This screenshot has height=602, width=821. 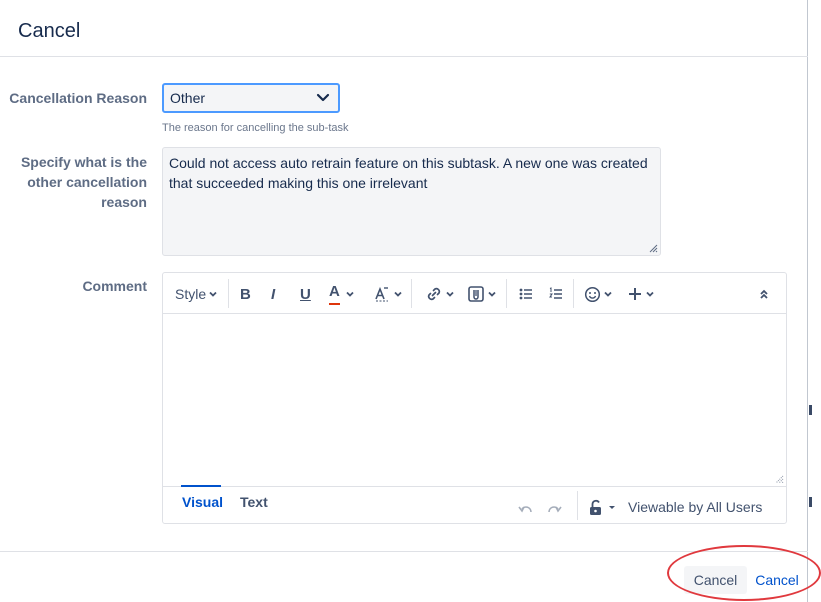 I want to click on attachment-button, so click(x=482, y=294).